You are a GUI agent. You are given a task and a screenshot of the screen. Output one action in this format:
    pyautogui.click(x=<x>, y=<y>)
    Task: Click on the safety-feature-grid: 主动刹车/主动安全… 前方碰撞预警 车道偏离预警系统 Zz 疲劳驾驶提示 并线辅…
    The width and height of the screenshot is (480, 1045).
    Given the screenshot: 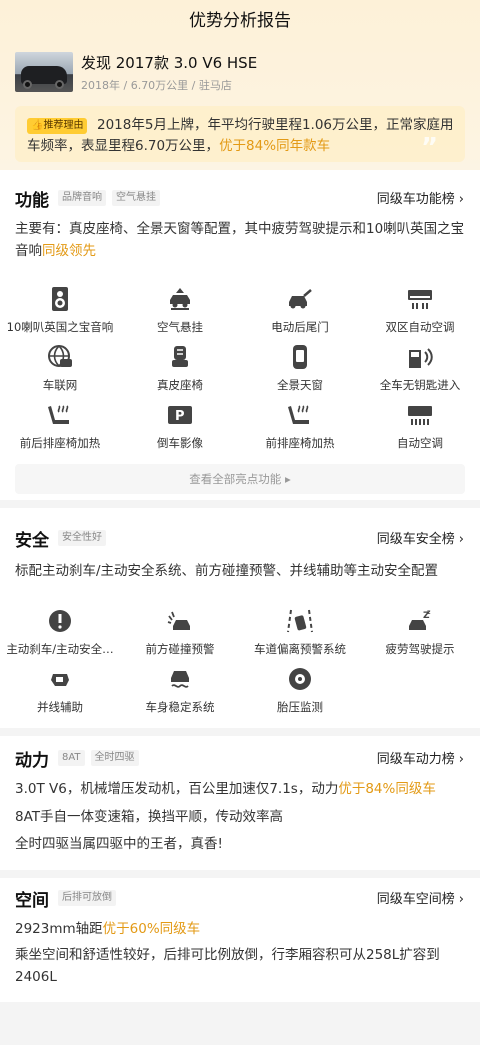 What is the action you would take?
    pyautogui.click(x=240, y=660)
    